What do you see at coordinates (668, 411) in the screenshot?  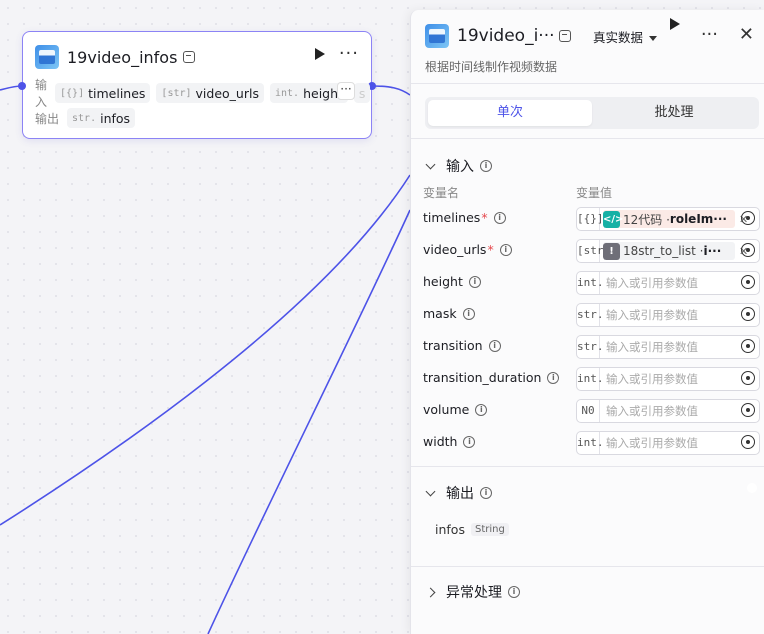 I see `volume-field: N0 输入或引用参数值` at bounding box center [668, 411].